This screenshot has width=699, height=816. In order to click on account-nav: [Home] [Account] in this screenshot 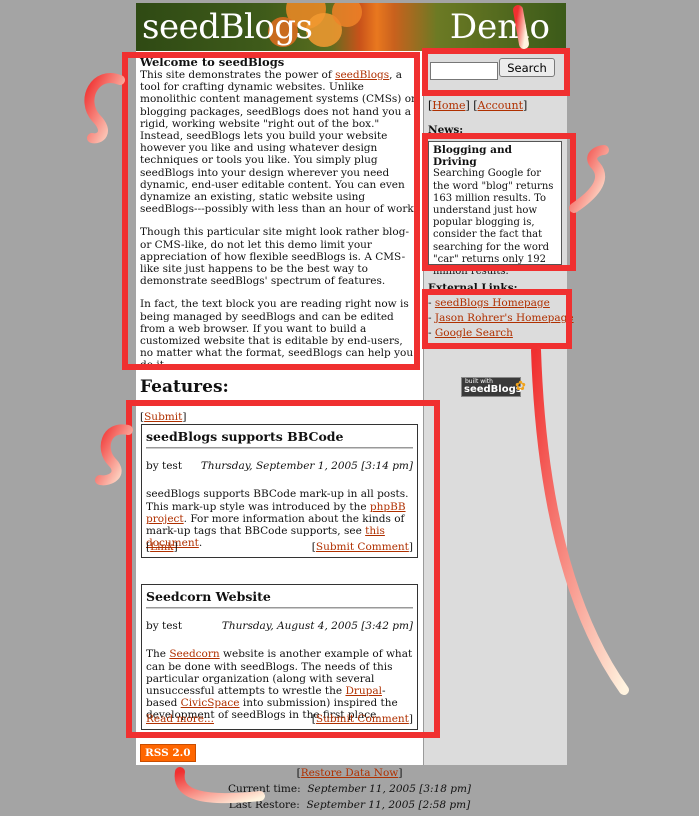, I will do `click(478, 105)`.